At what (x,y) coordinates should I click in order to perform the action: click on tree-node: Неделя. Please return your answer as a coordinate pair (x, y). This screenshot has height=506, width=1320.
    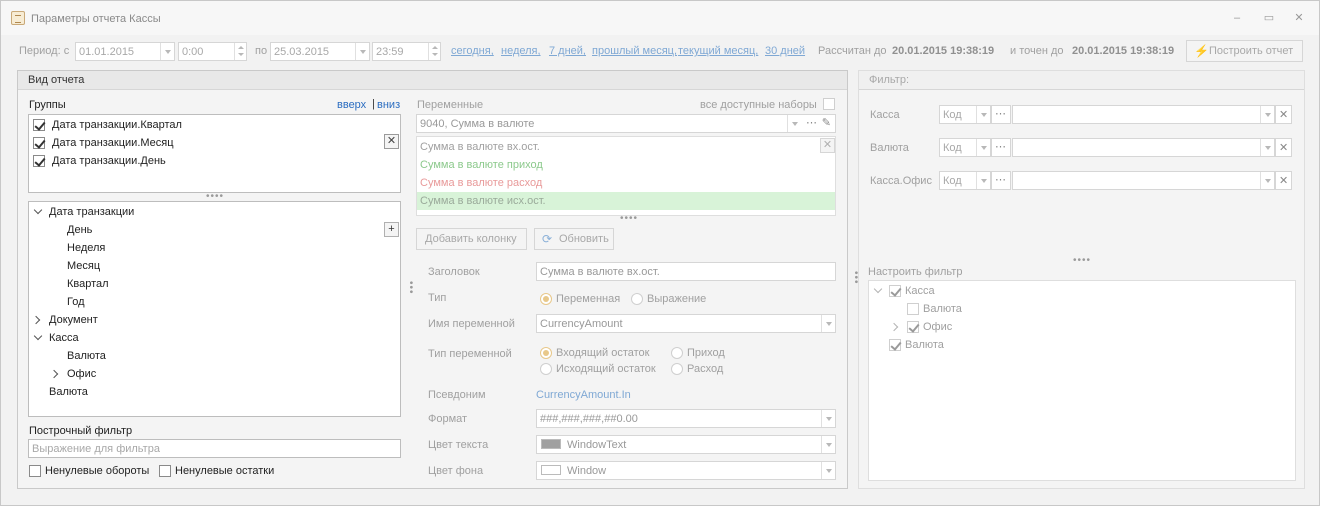
    Looking at the image, I should click on (214, 248).